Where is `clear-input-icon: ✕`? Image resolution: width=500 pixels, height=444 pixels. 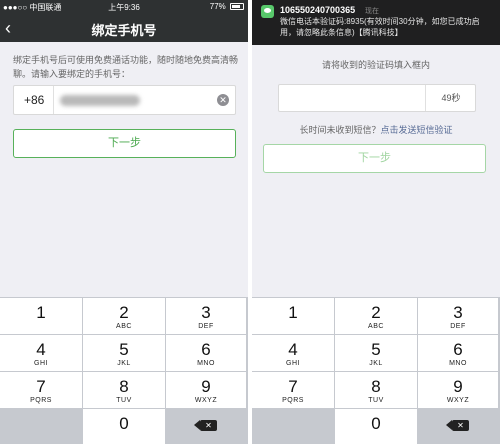 clear-input-icon: ✕ is located at coordinates (223, 100).